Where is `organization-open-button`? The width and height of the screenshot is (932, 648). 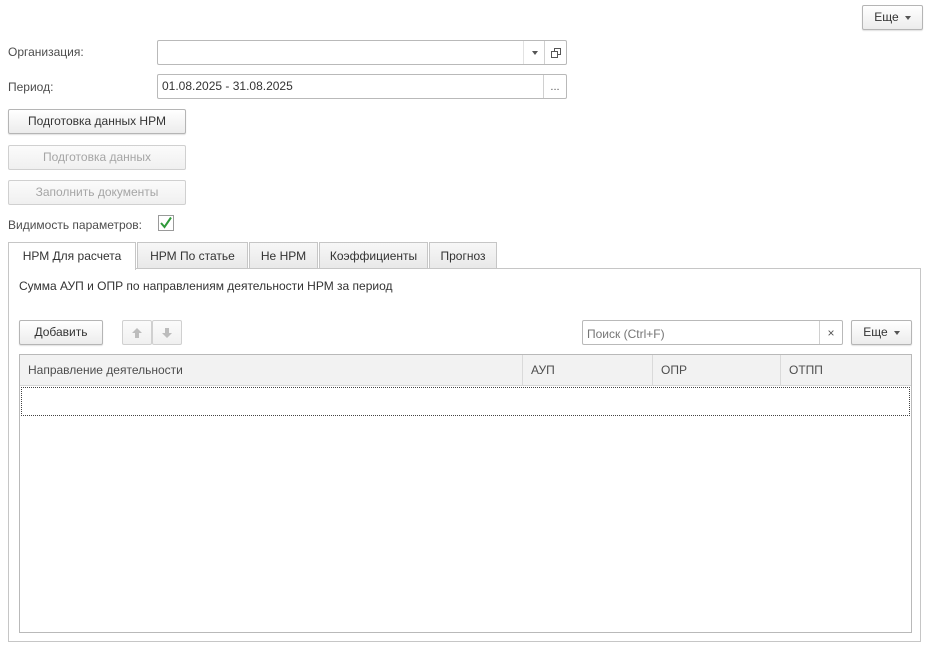
organization-open-button is located at coordinates (555, 52).